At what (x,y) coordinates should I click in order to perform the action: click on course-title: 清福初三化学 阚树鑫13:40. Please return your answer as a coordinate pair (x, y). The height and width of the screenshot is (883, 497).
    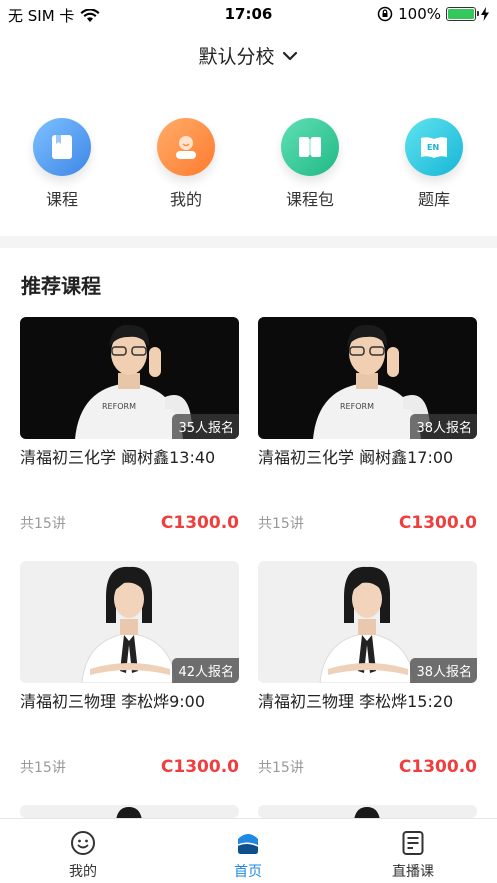
    Looking at the image, I should click on (118, 457).